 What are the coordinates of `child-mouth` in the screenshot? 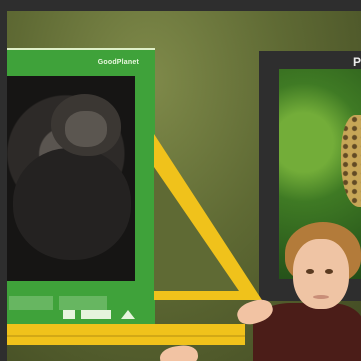 It's located at (321, 297).